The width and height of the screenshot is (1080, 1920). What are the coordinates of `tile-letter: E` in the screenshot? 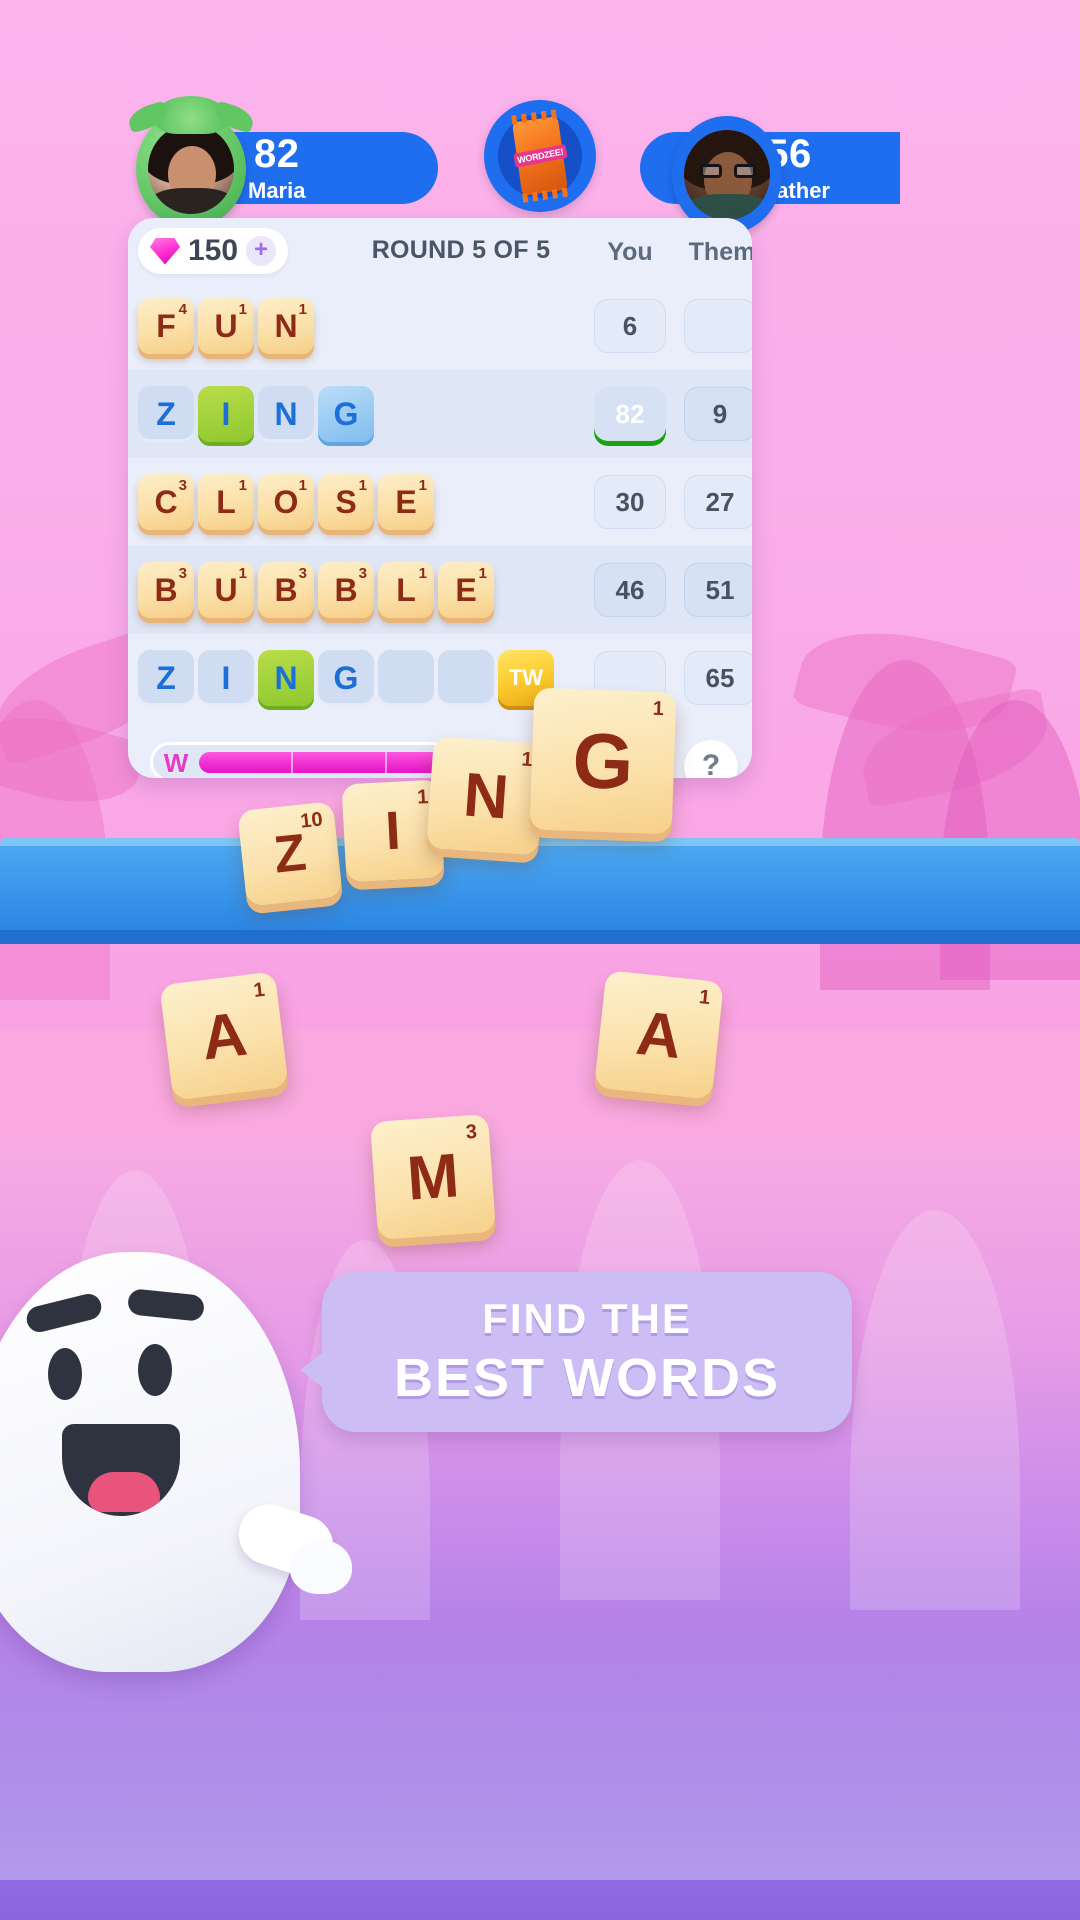 It's located at (406, 501).